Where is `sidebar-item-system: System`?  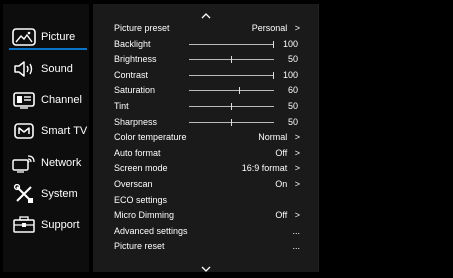
sidebar-item-system: System is located at coordinates (46, 194).